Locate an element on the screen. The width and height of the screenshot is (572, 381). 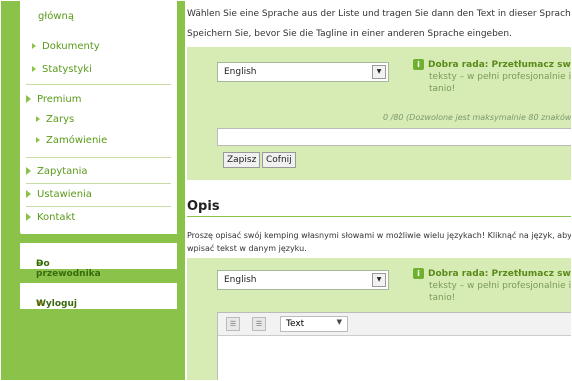
sidebar-item-label: główną is located at coordinates (56, 16).